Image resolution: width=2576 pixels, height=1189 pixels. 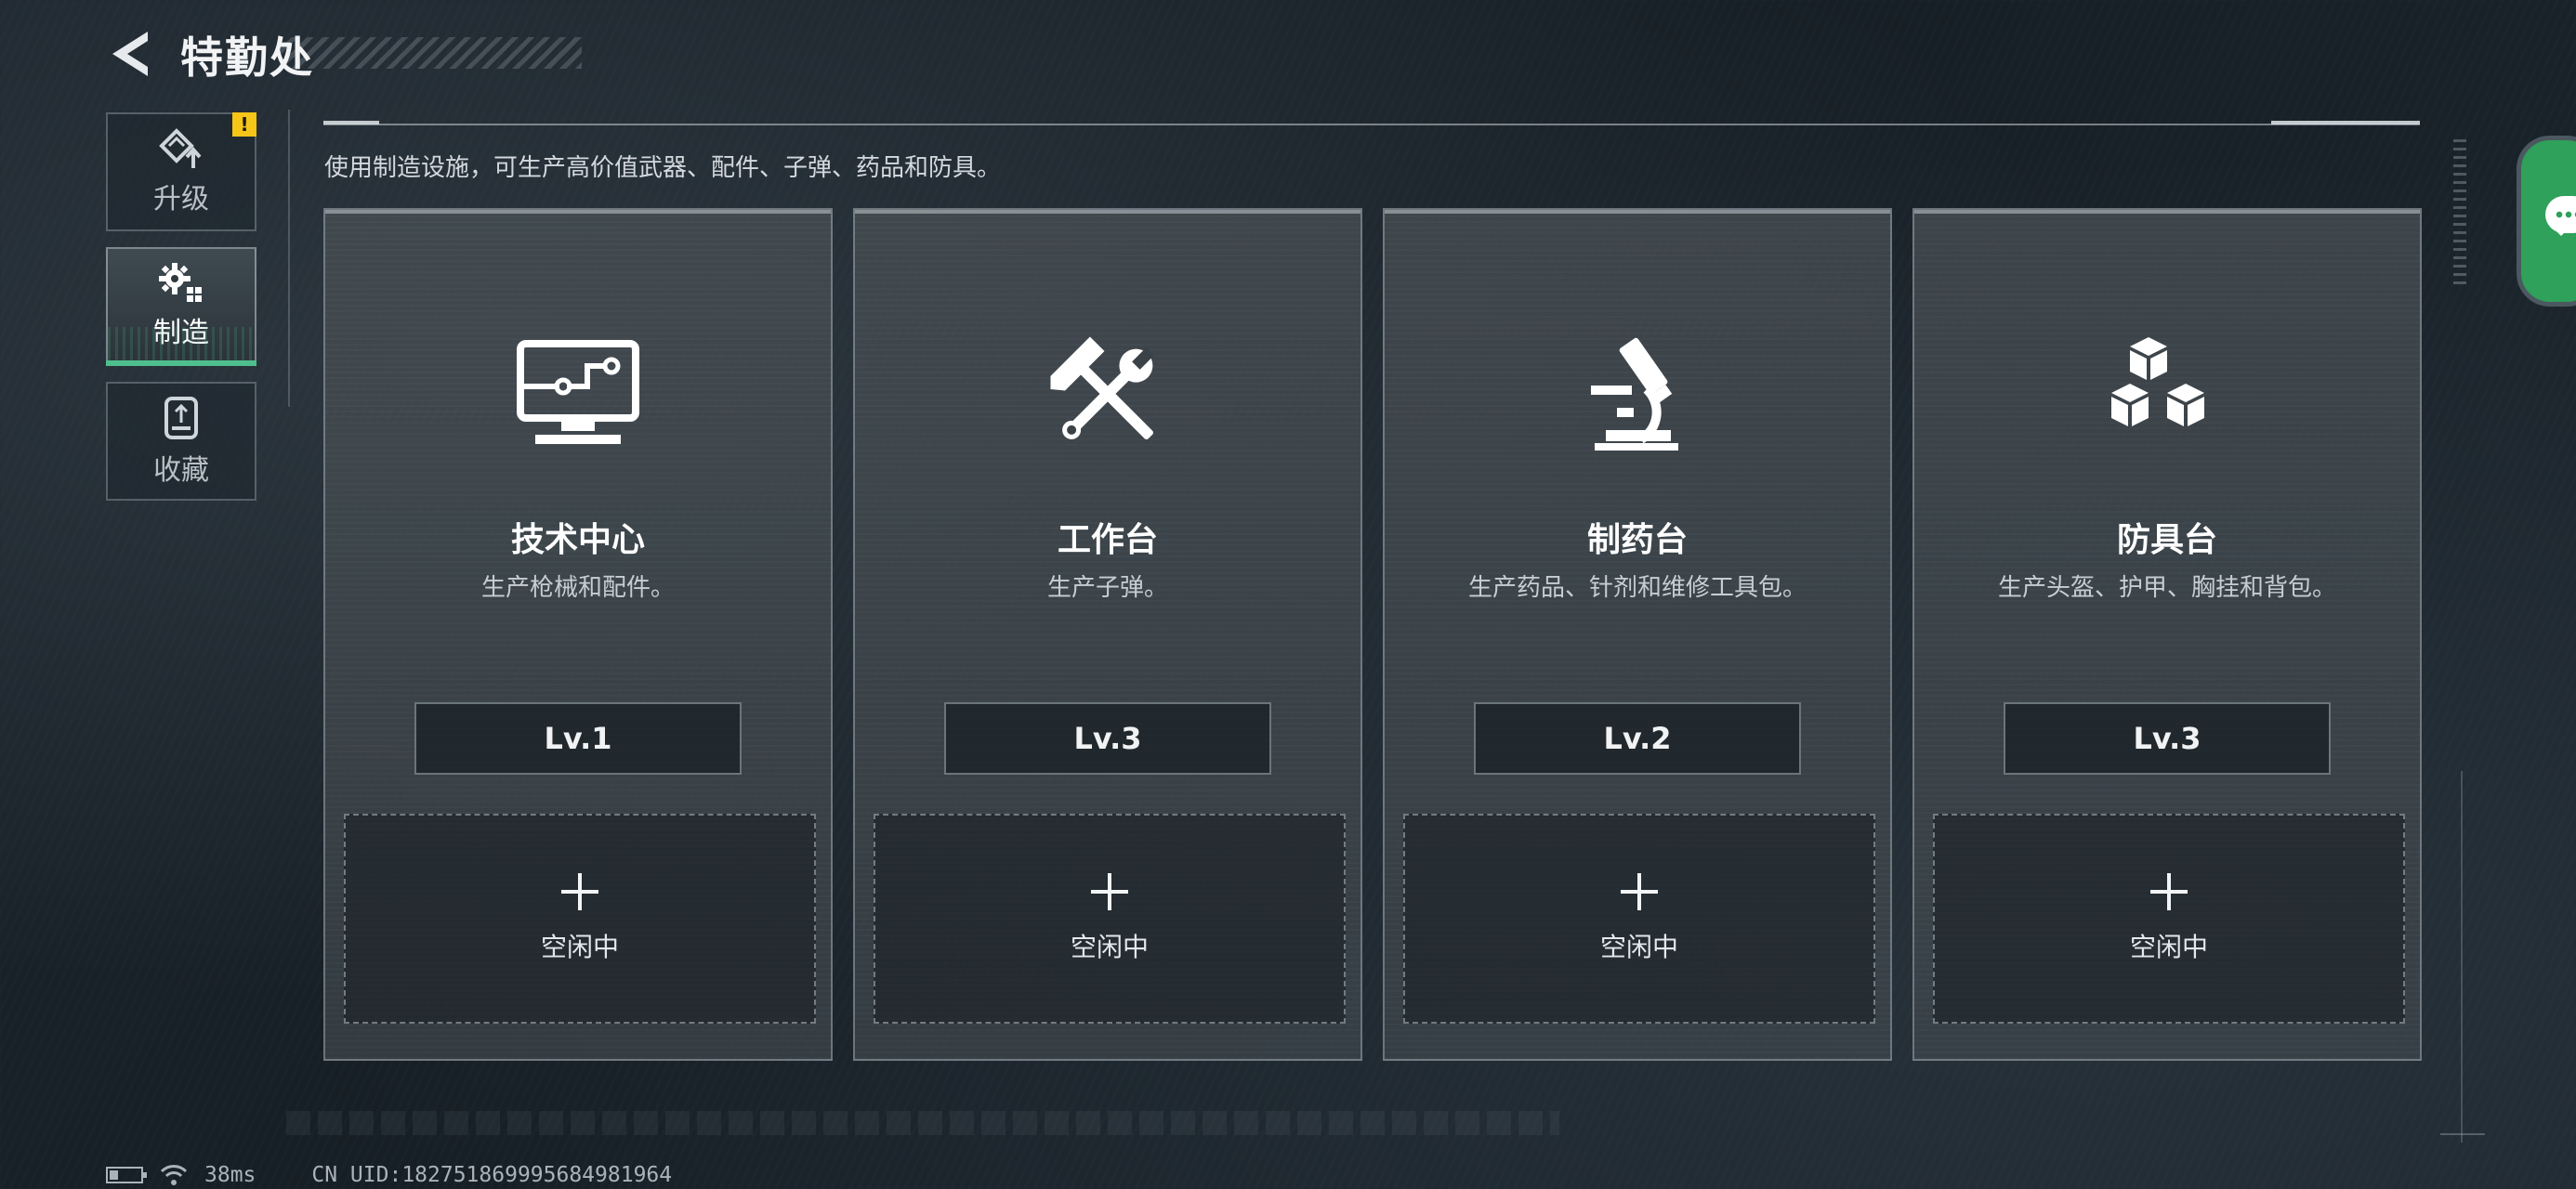 I want to click on warning-badge: !, so click(x=244, y=125).